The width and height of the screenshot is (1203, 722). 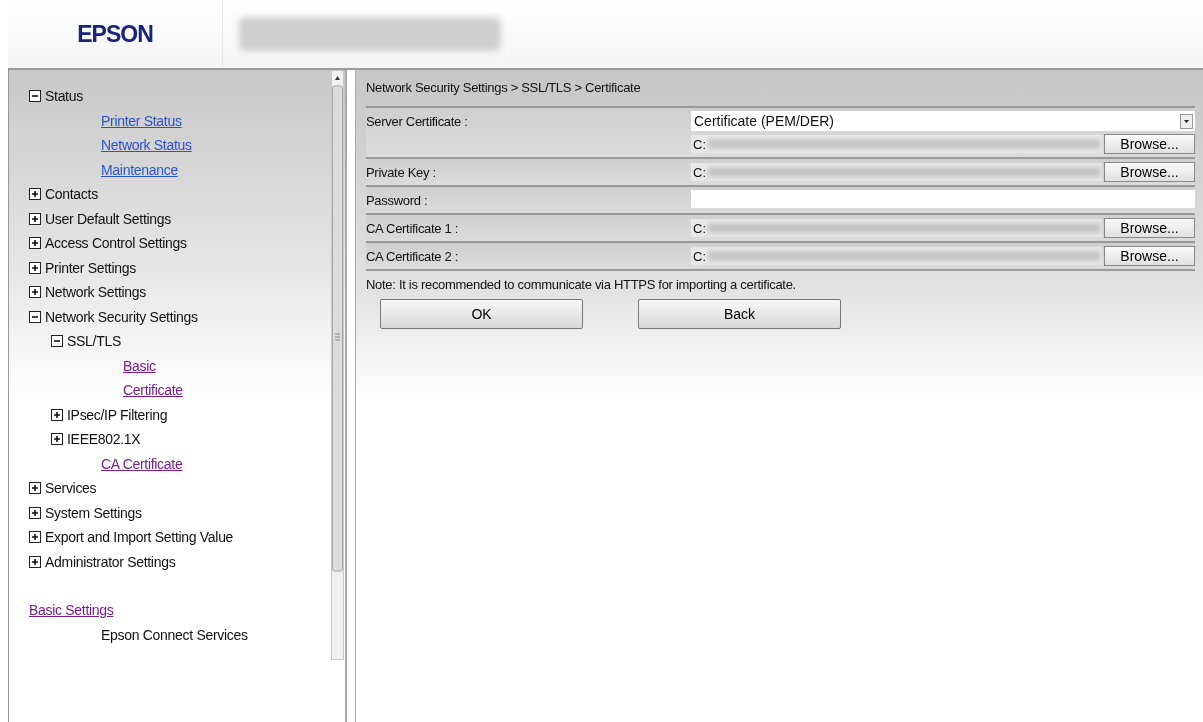 I want to click on action-button: OK, so click(x=481, y=314).